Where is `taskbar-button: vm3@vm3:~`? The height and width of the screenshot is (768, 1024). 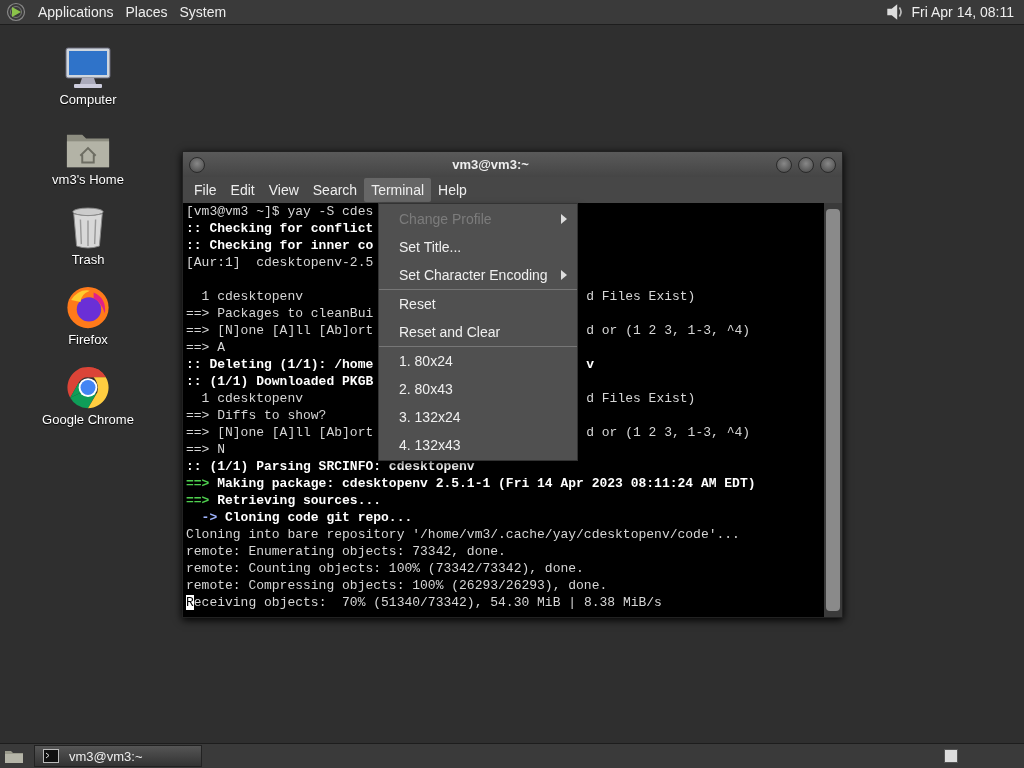 taskbar-button: vm3@vm3:~ is located at coordinates (118, 756).